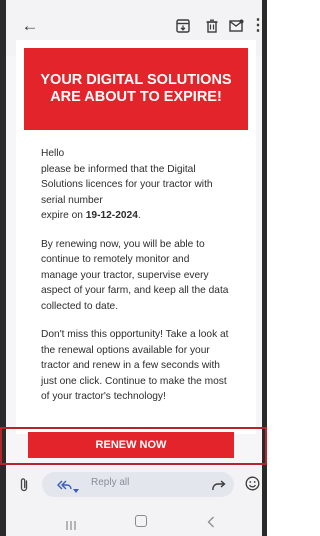 Image resolution: width=320 pixels, height=536 pixels. Describe the element at coordinates (111, 215) in the screenshot. I see `expire-date: 19-12-2024` at that location.